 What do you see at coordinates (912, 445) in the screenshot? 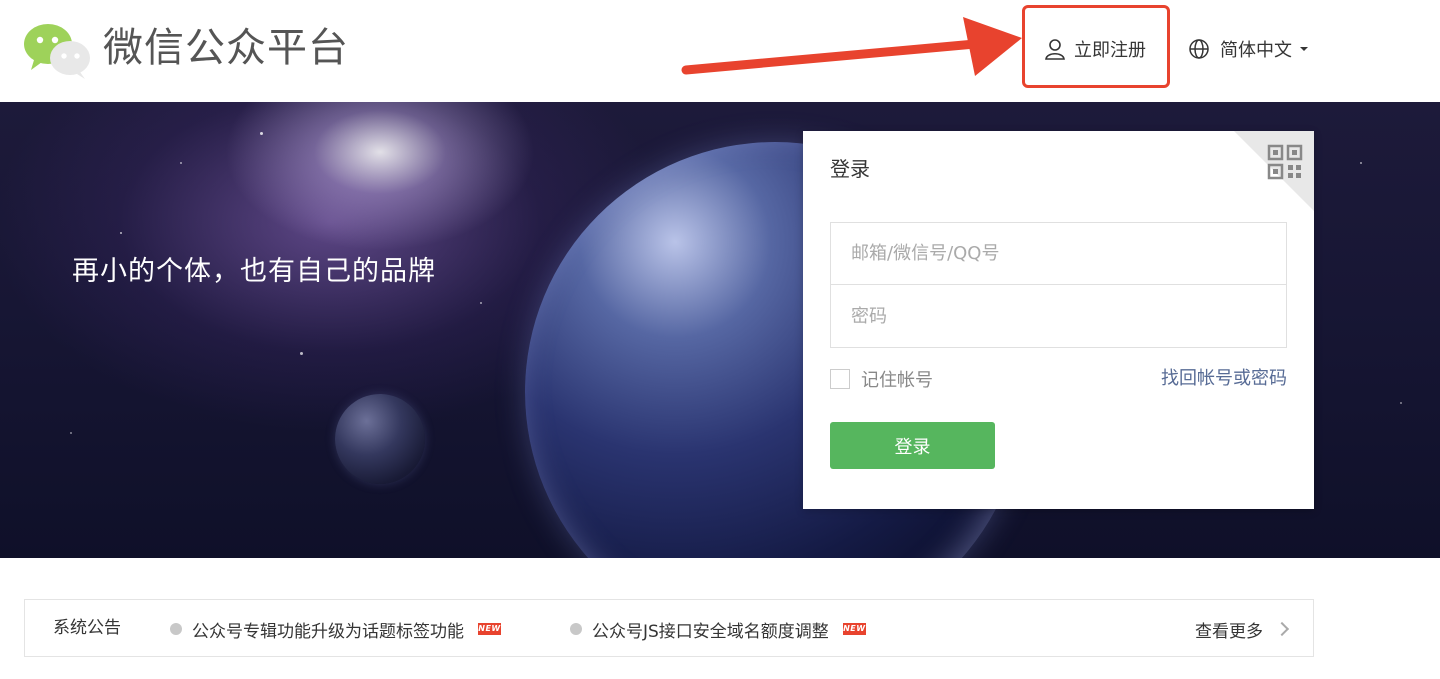
I see `login-button: 登录` at bounding box center [912, 445].